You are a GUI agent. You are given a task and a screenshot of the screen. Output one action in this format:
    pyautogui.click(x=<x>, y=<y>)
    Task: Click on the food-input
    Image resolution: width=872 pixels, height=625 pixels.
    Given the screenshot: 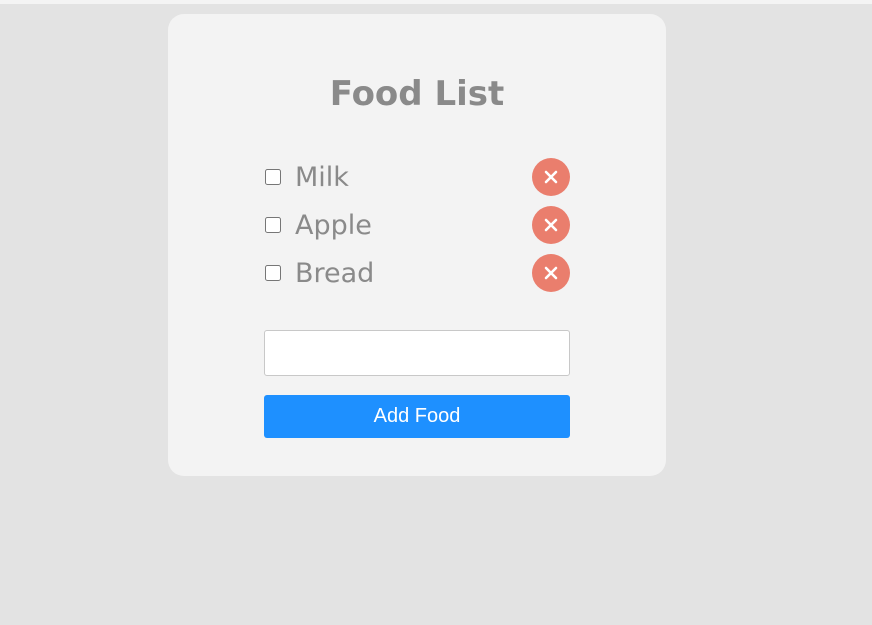 What is the action you would take?
    pyautogui.click(x=417, y=353)
    